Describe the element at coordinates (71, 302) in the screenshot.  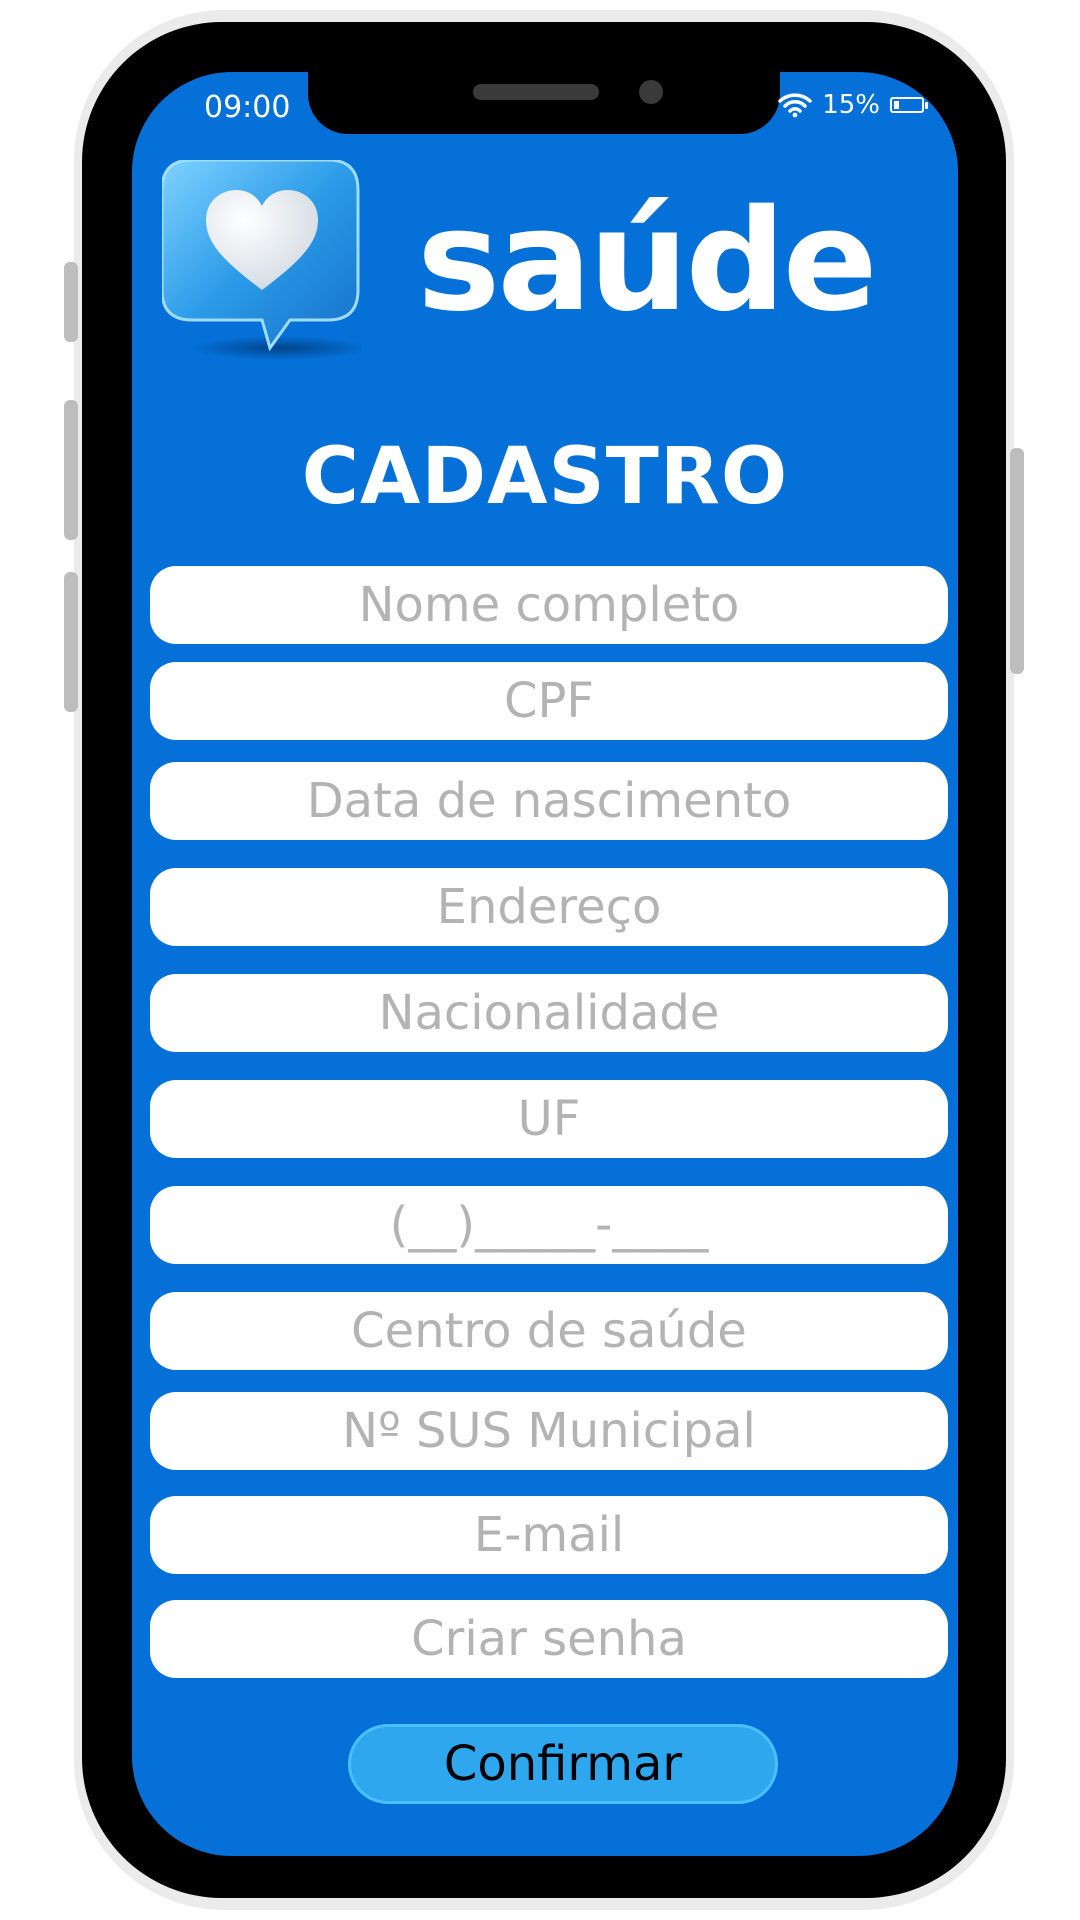
I see `phone-mute-switch` at that location.